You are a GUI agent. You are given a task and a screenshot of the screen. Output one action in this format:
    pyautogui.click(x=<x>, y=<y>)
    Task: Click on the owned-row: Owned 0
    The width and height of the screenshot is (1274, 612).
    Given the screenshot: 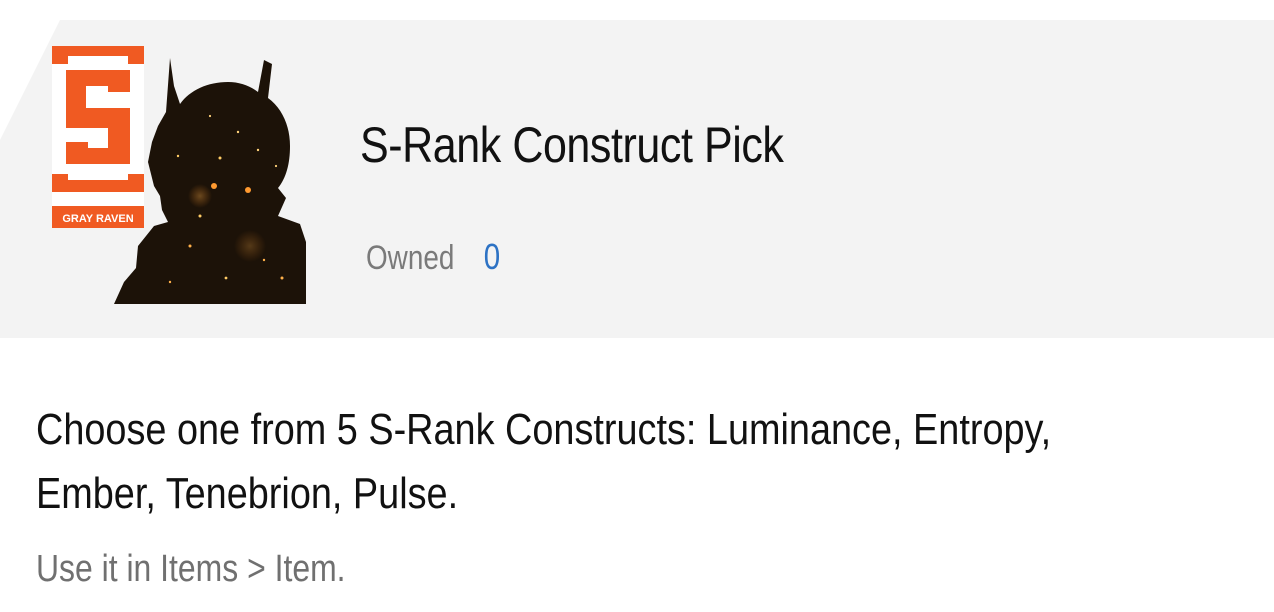 What is the action you would take?
    pyautogui.click(x=434, y=257)
    